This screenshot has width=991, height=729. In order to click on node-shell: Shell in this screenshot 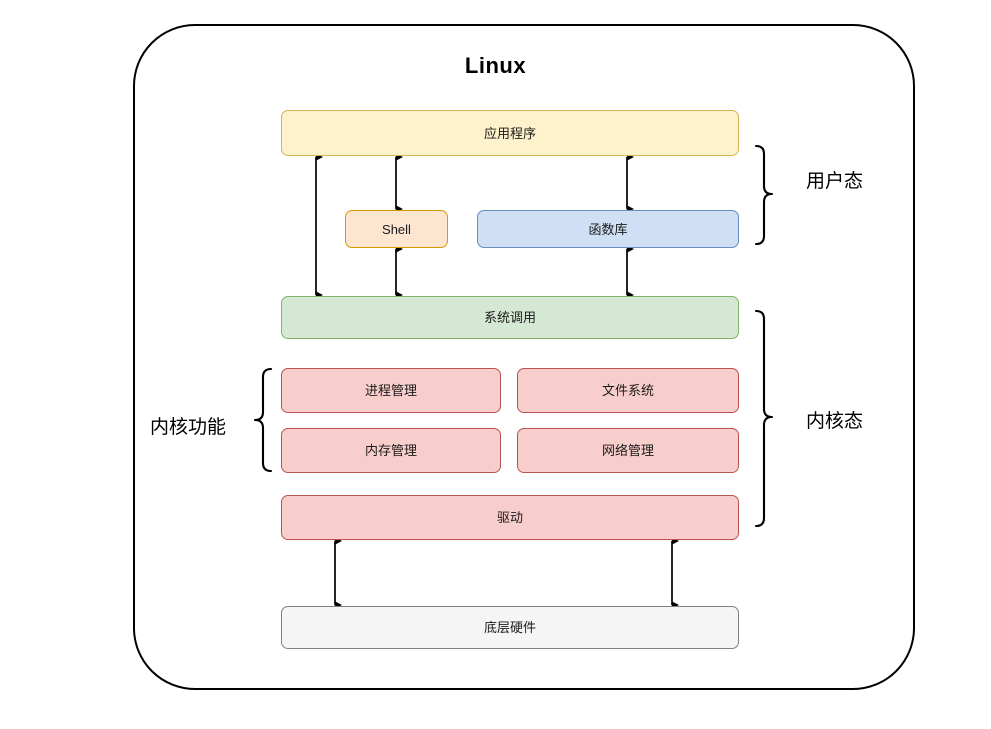, I will do `click(396, 229)`.